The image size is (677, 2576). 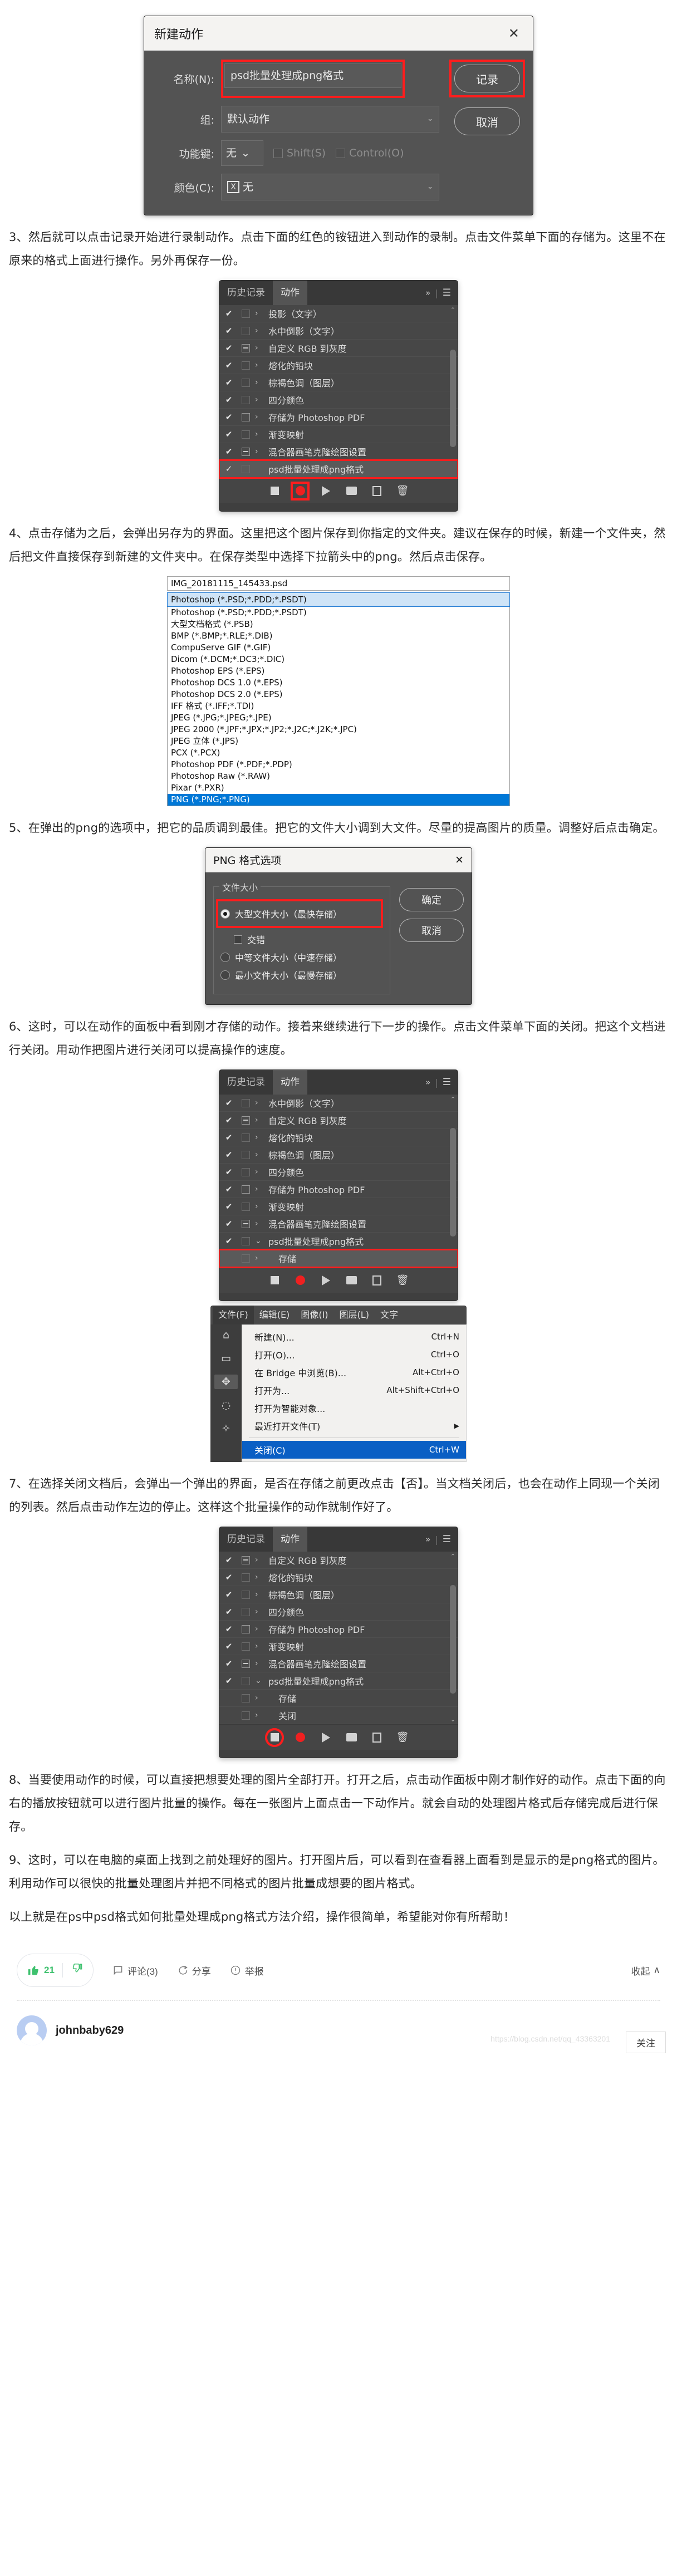 I want to click on menu-item: 打开为... Alt+Shift+Ctrl+O, so click(x=354, y=1390).